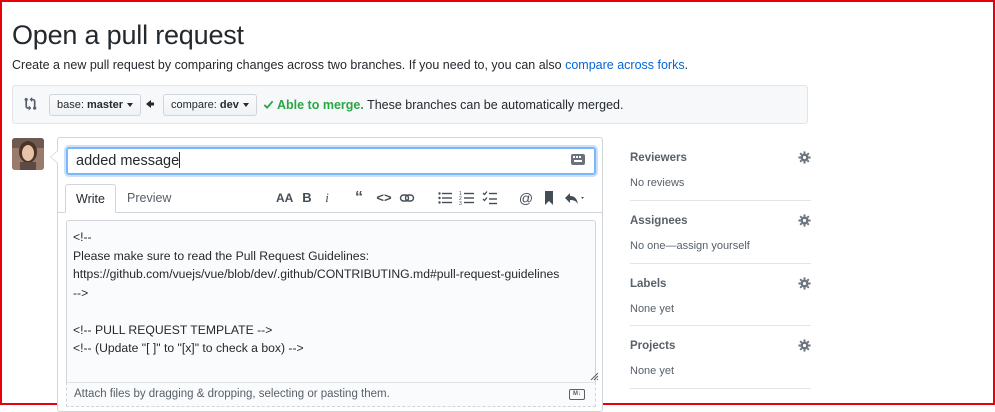 This screenshot has height=412, width=995. I want to click on merge-status-ok: Able to merge., so click(320, 105).